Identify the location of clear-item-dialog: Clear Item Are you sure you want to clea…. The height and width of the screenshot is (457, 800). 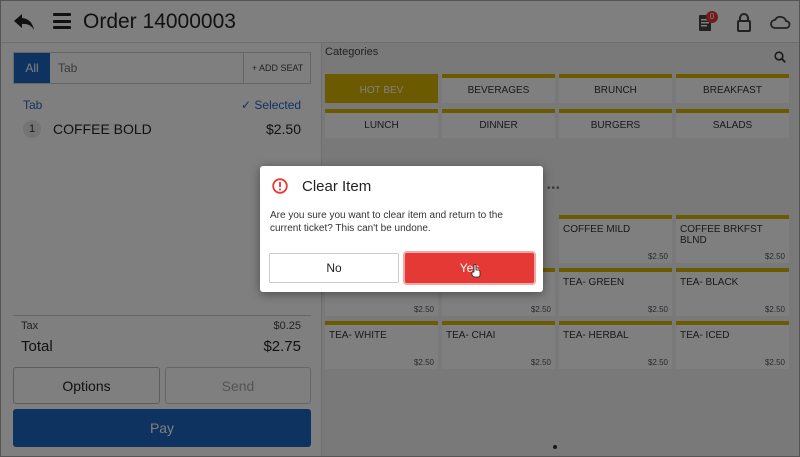
(401, 229).